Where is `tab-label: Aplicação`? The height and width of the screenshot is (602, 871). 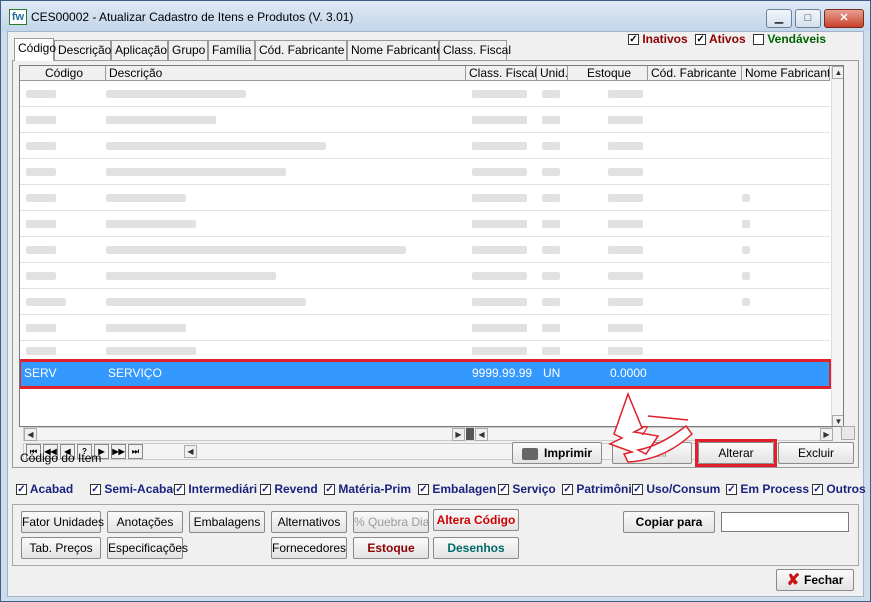 tab-label: Aplicação is located at coordinates (141, 50).